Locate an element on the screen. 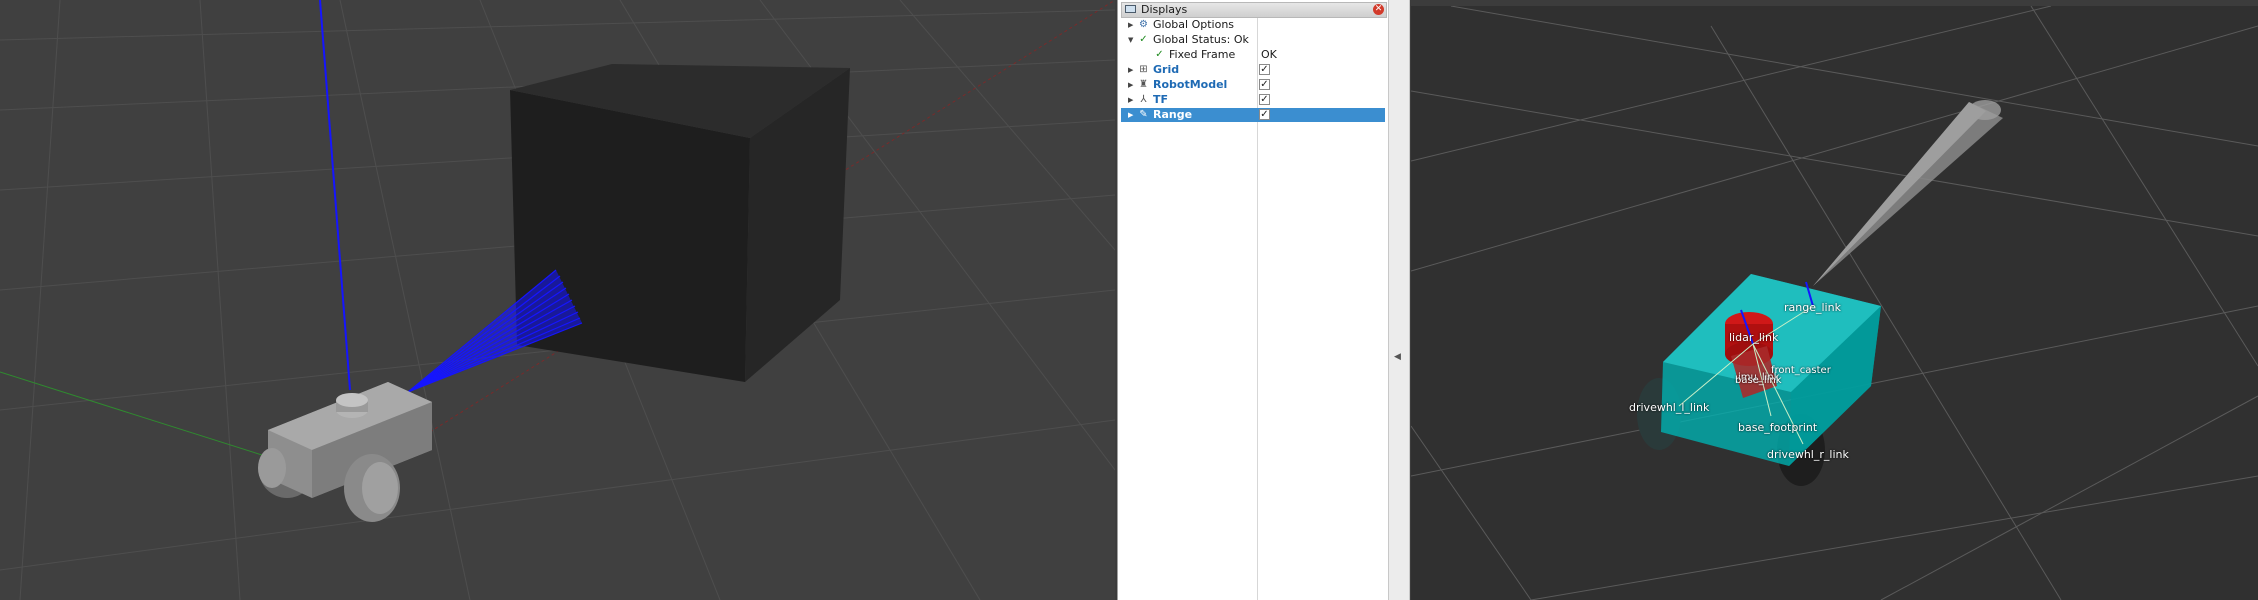 The image size is (2258, 600). obstacle-box is located at coordinates (680, 223).